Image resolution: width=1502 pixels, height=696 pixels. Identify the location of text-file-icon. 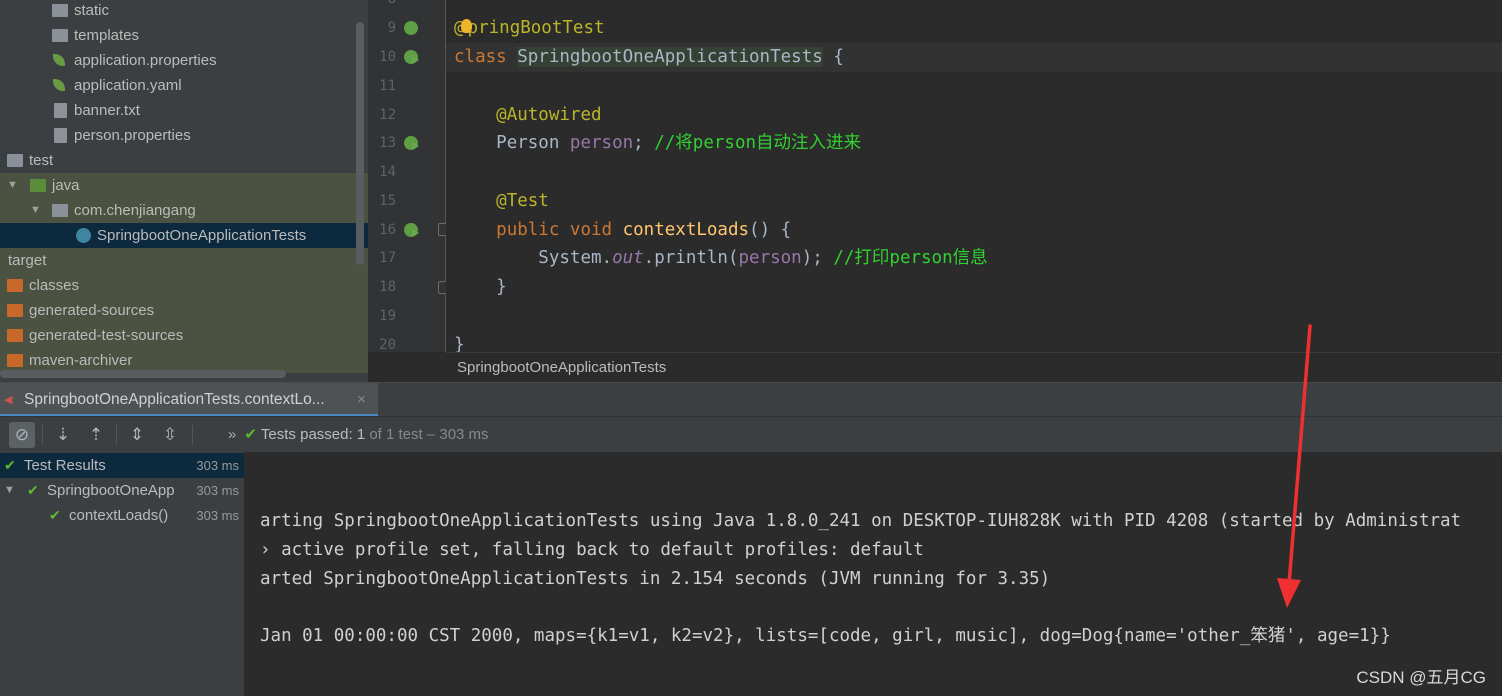
(60, 110).